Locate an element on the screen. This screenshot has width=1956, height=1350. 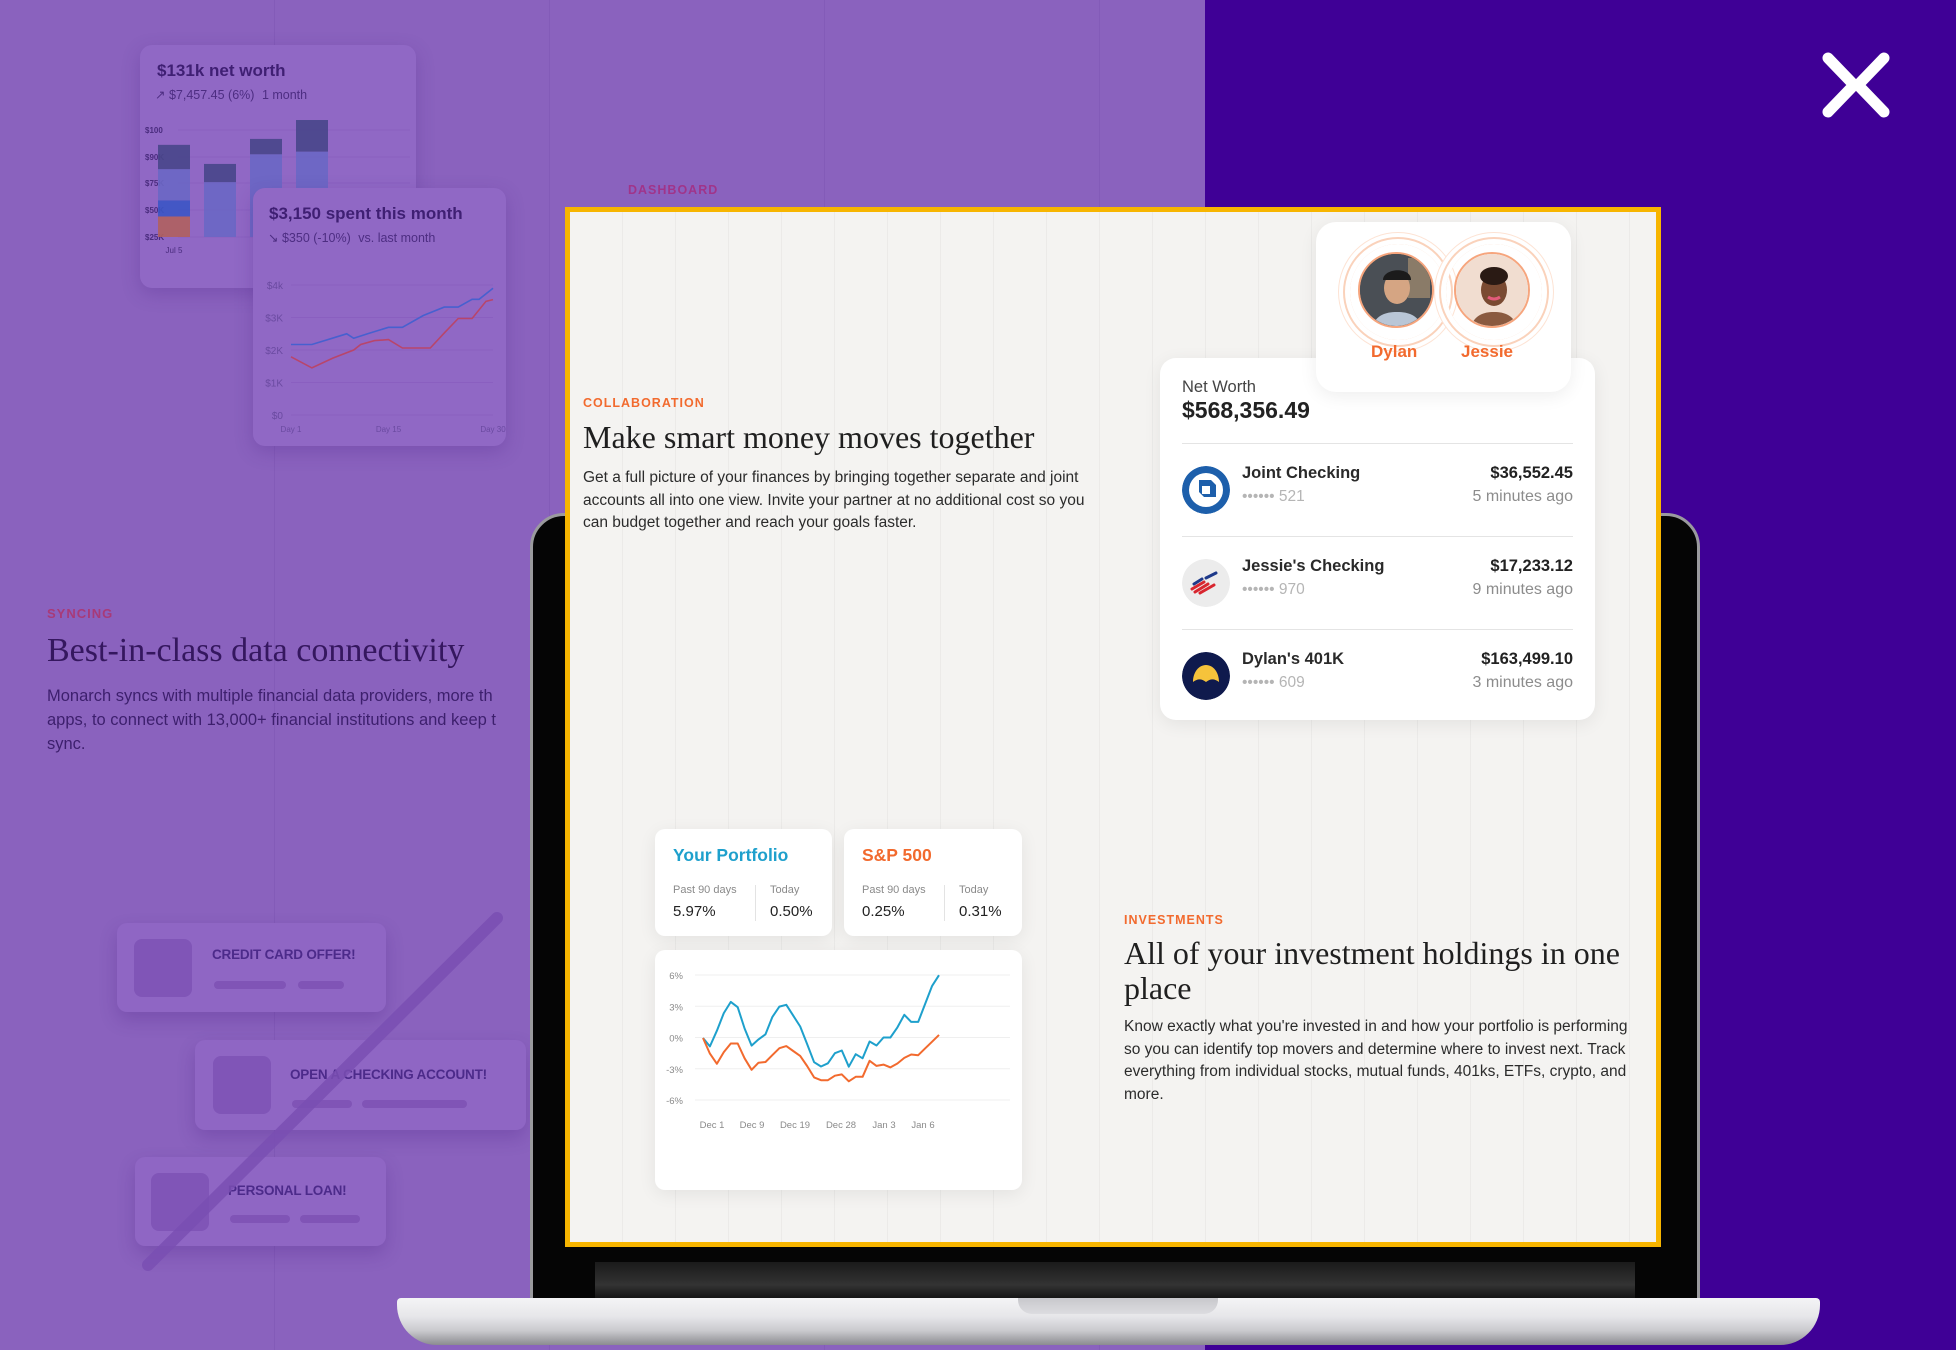
partner-name: Dylan is located at coordinates (1394, 351).